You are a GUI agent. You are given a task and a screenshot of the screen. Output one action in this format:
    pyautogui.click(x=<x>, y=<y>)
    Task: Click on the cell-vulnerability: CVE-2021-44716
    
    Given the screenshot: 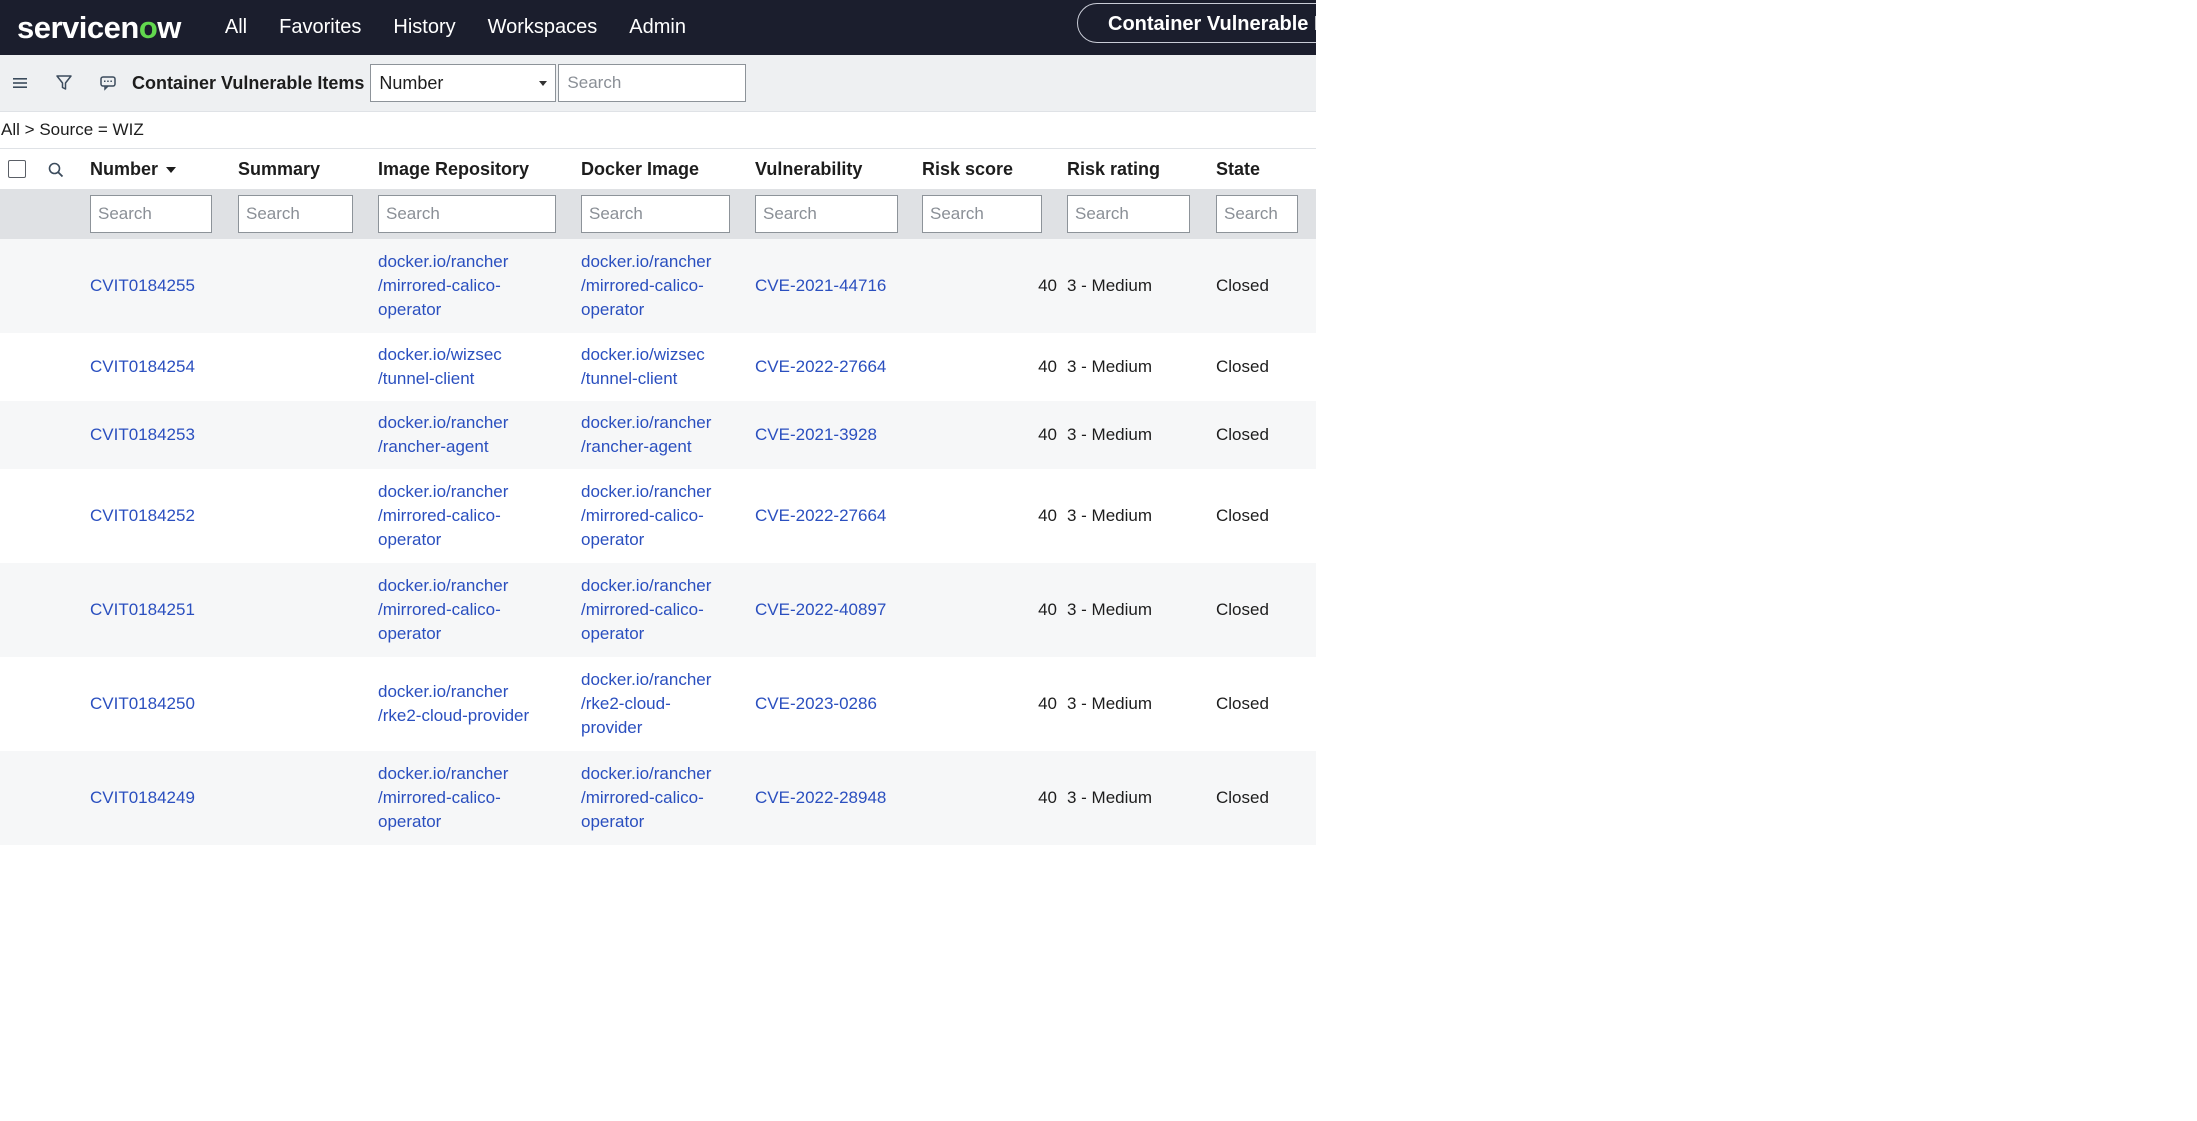 What is the action you would take?
    pyautogui.click(x=838, y=286)
    